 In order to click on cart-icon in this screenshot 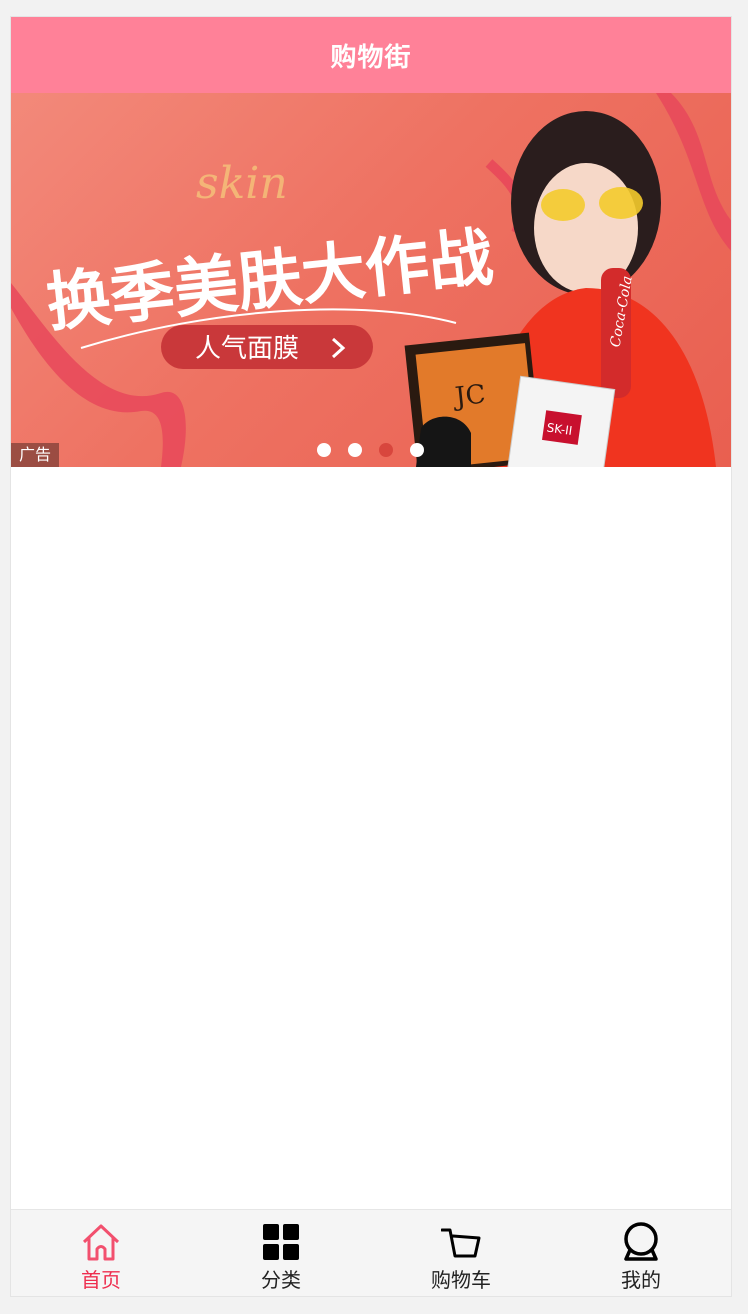, I will do `click(461, 1243)`.